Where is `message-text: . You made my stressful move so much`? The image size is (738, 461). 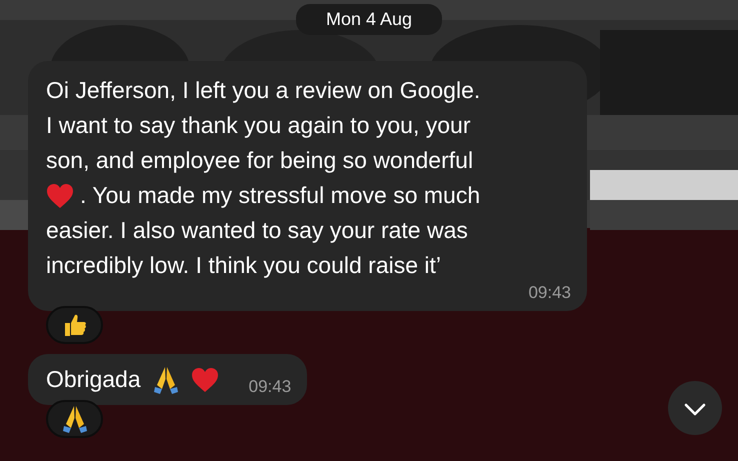 message-text: . You made my stressful move so much is located at coordinates (280, 195).